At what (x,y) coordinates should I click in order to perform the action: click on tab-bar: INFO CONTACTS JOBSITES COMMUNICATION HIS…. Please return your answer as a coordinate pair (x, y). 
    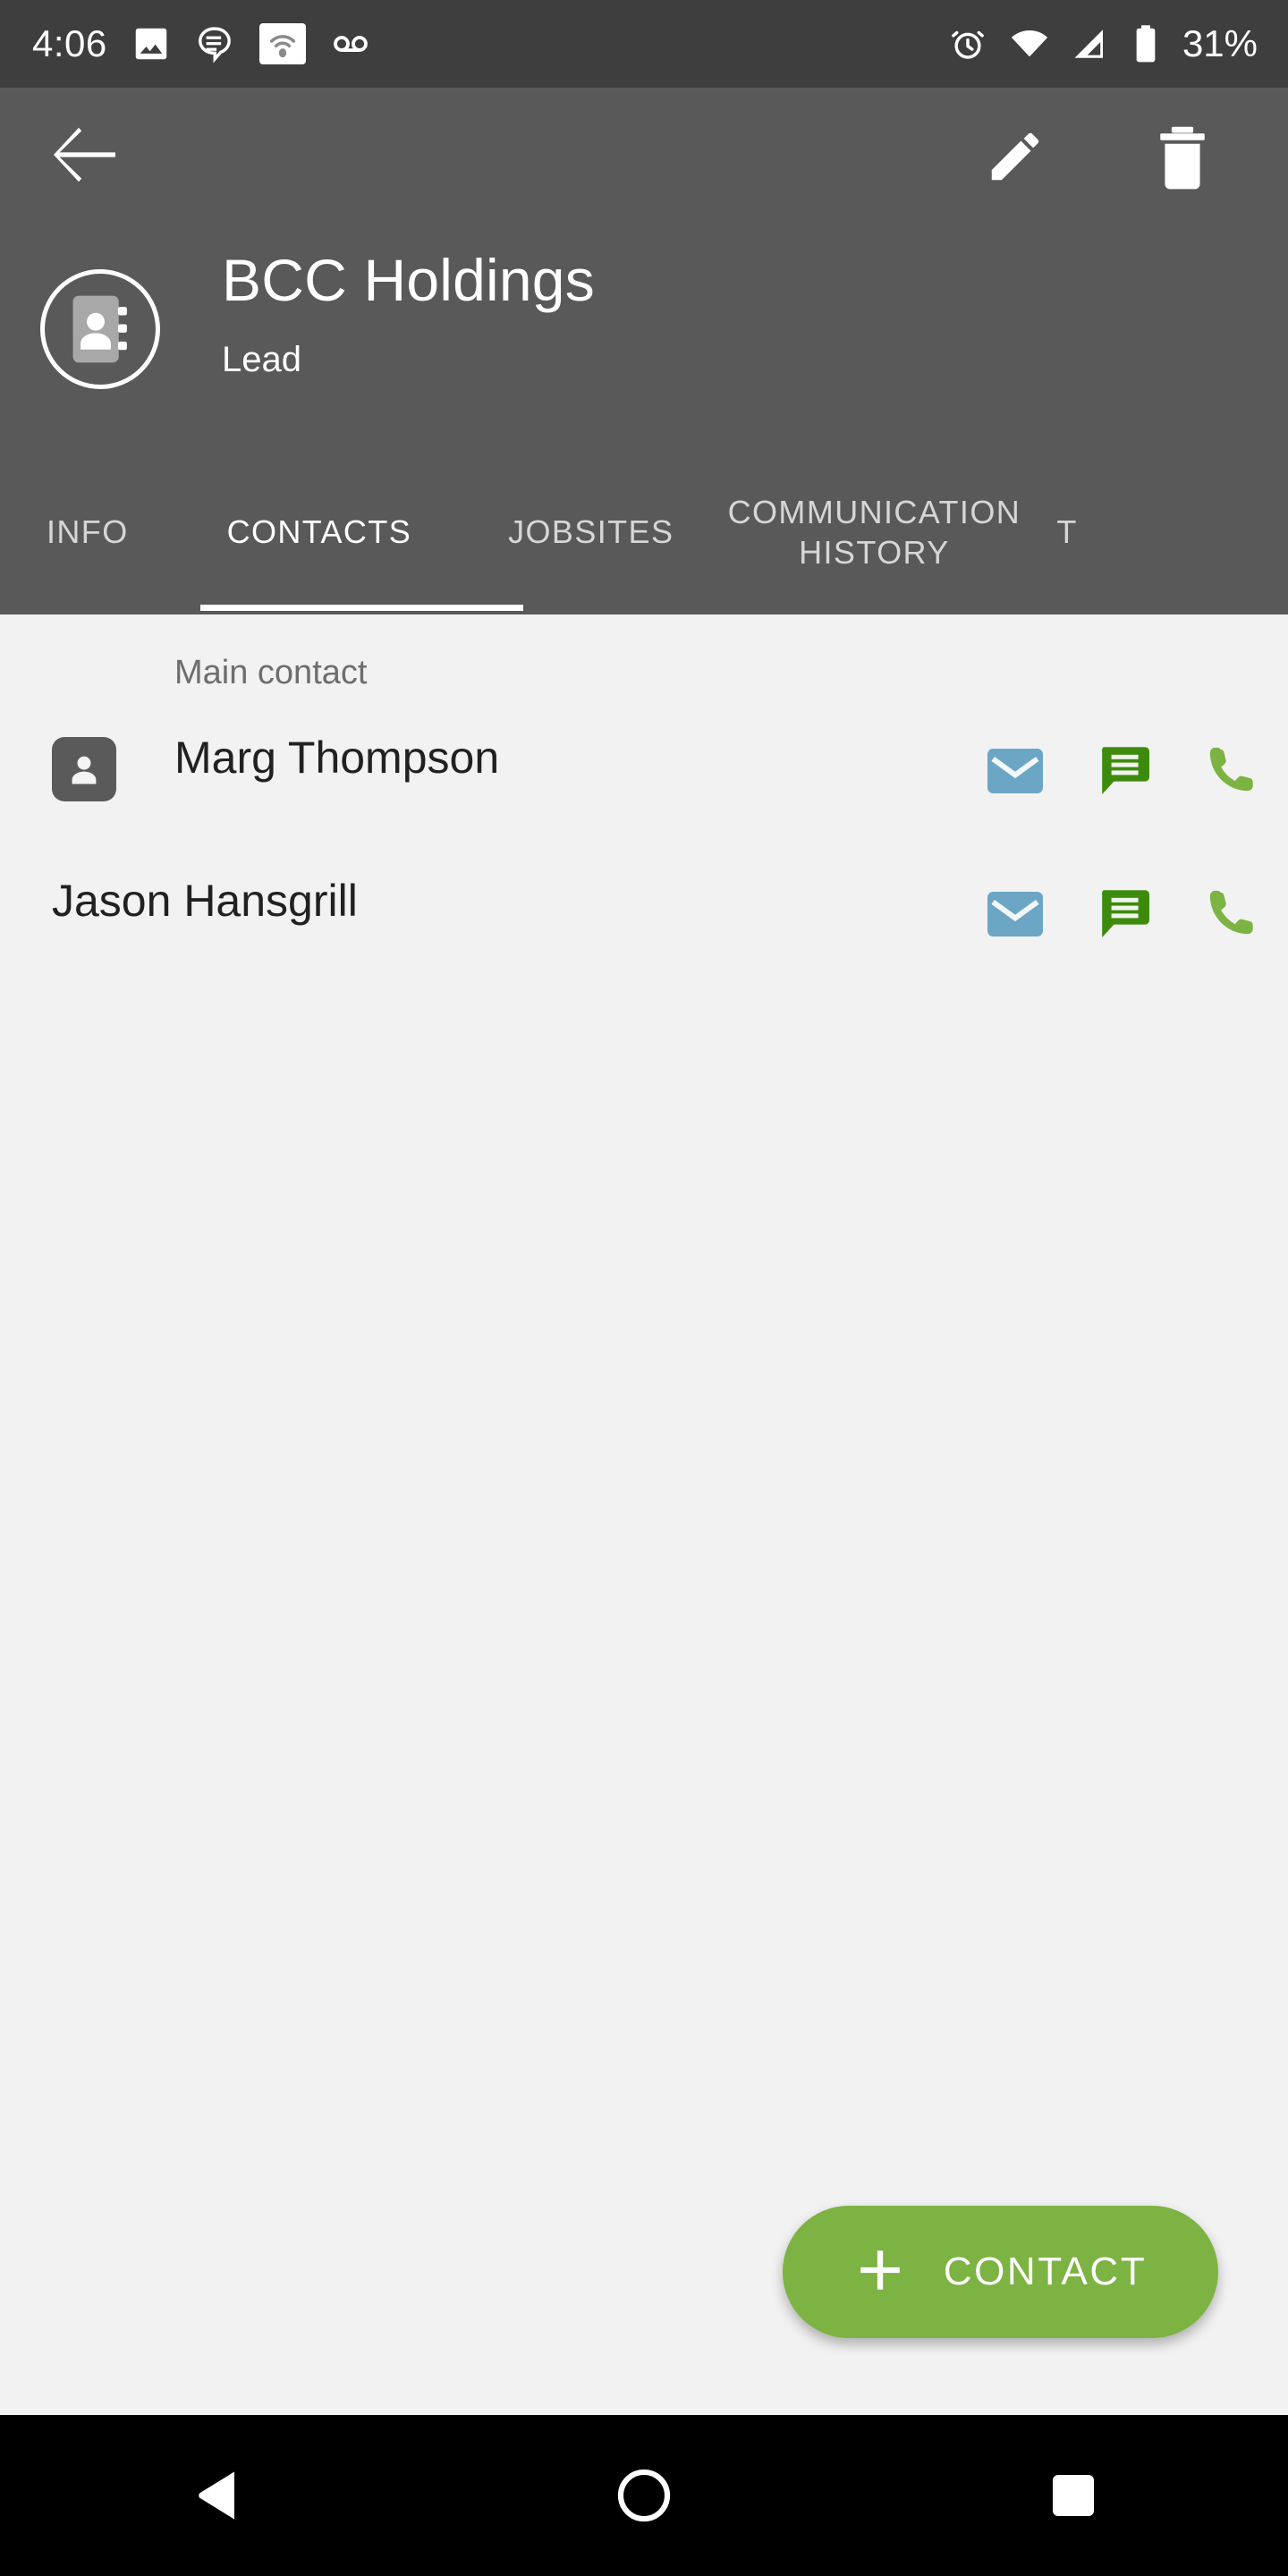
    Looking at the image, I should click on (644, 531).